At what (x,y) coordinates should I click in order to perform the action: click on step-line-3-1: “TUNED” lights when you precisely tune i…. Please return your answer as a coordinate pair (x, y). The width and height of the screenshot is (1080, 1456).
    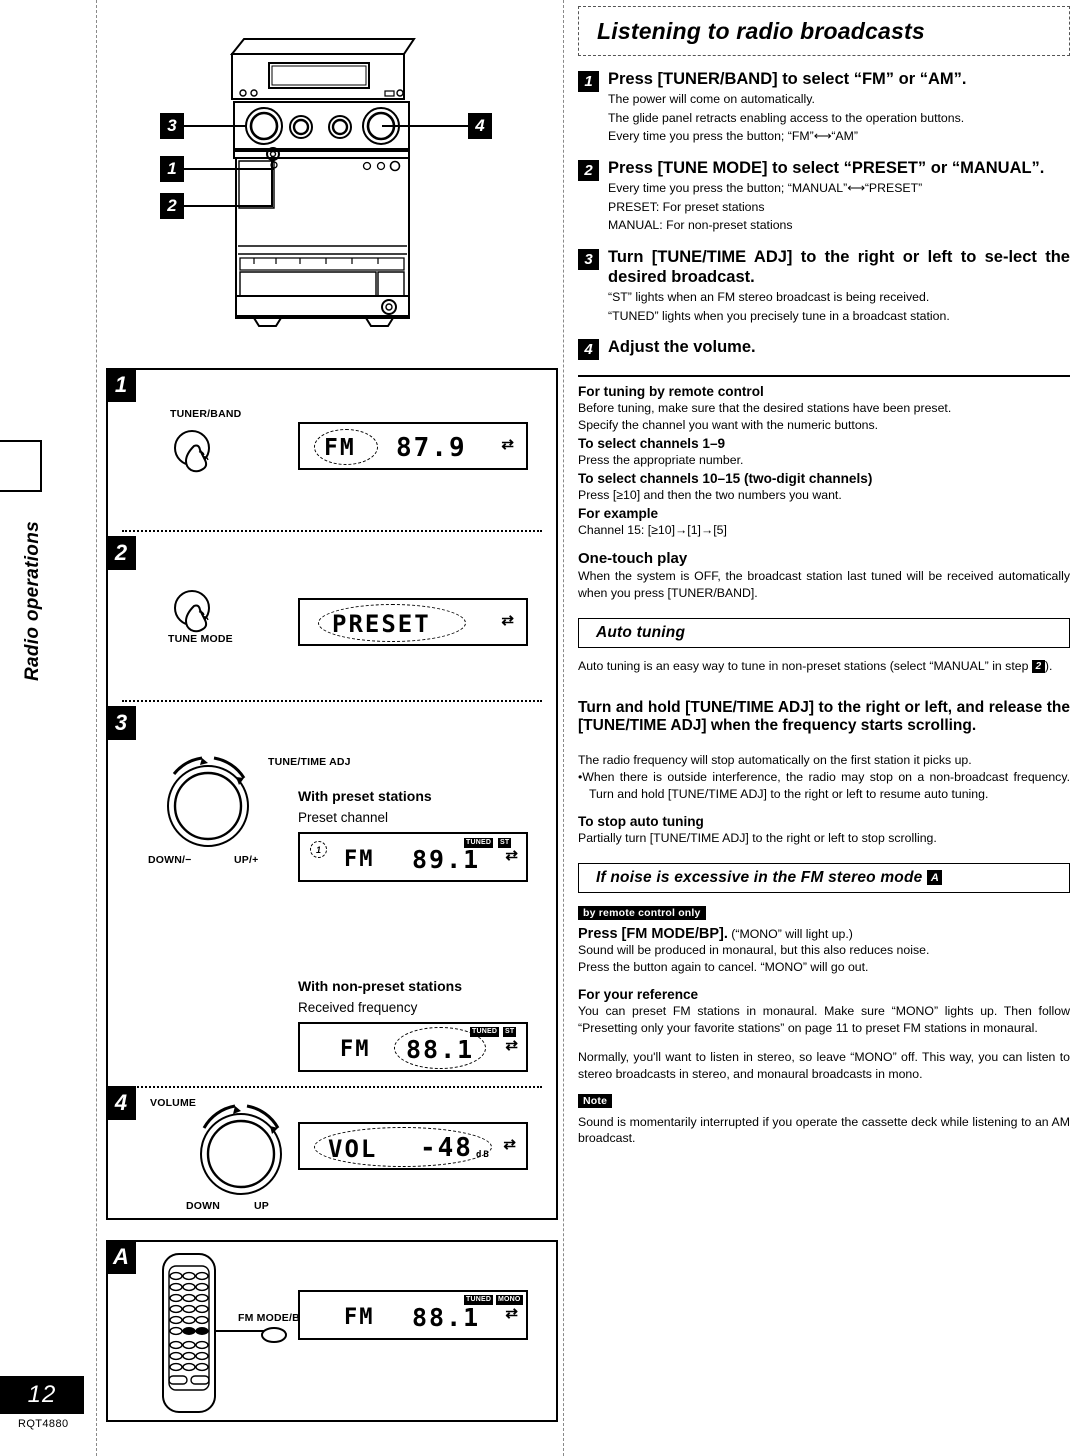
    Looking at the image, I should click on (779, 315).